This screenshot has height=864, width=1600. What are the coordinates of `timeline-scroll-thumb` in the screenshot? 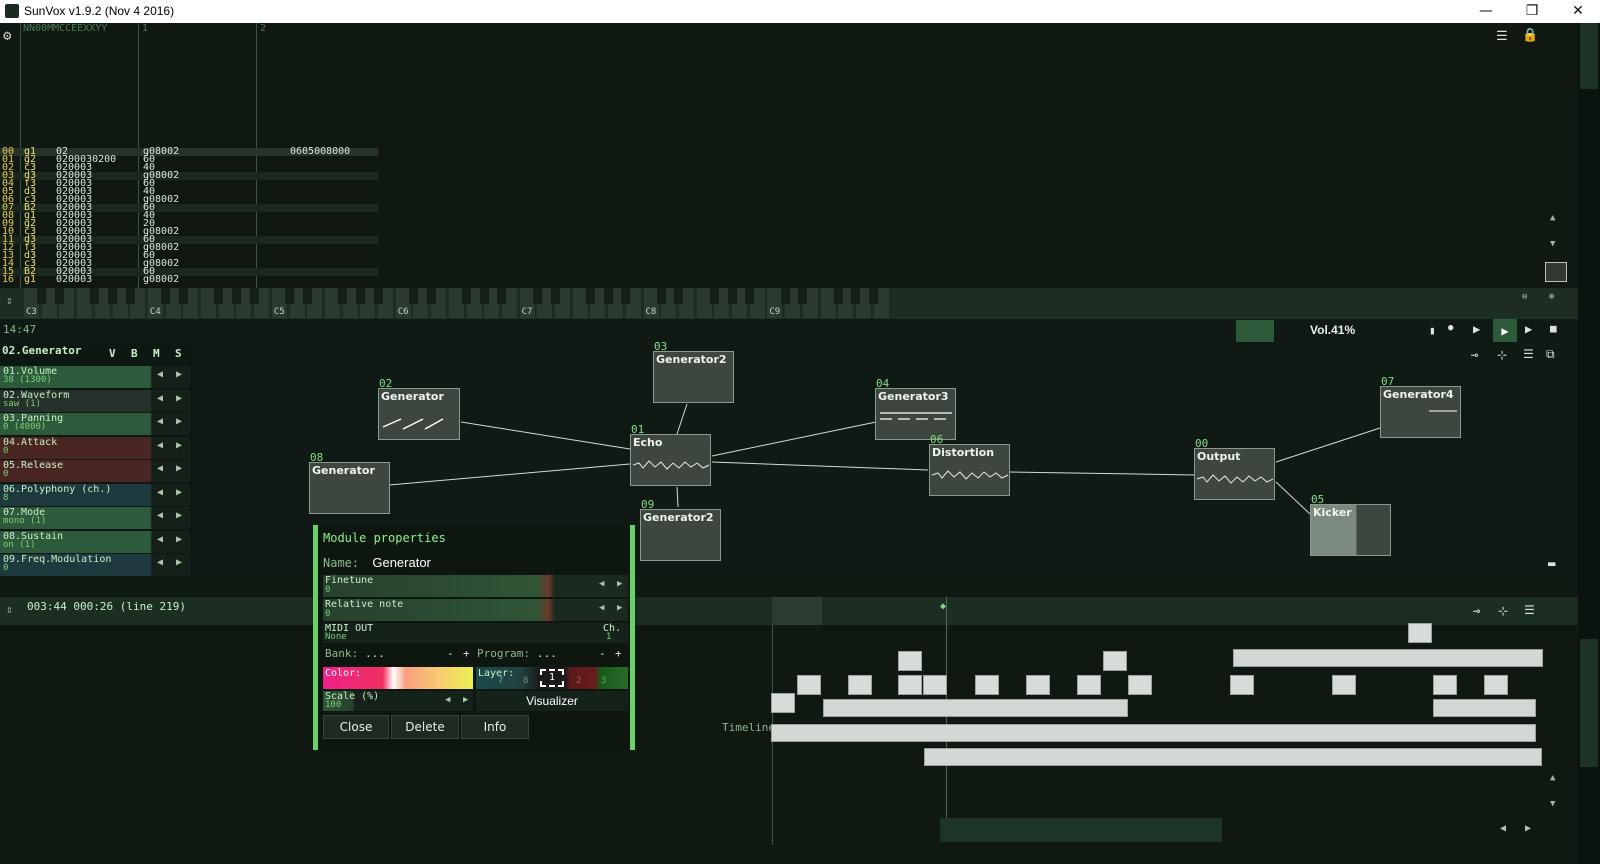 It's located at (1589, 703).